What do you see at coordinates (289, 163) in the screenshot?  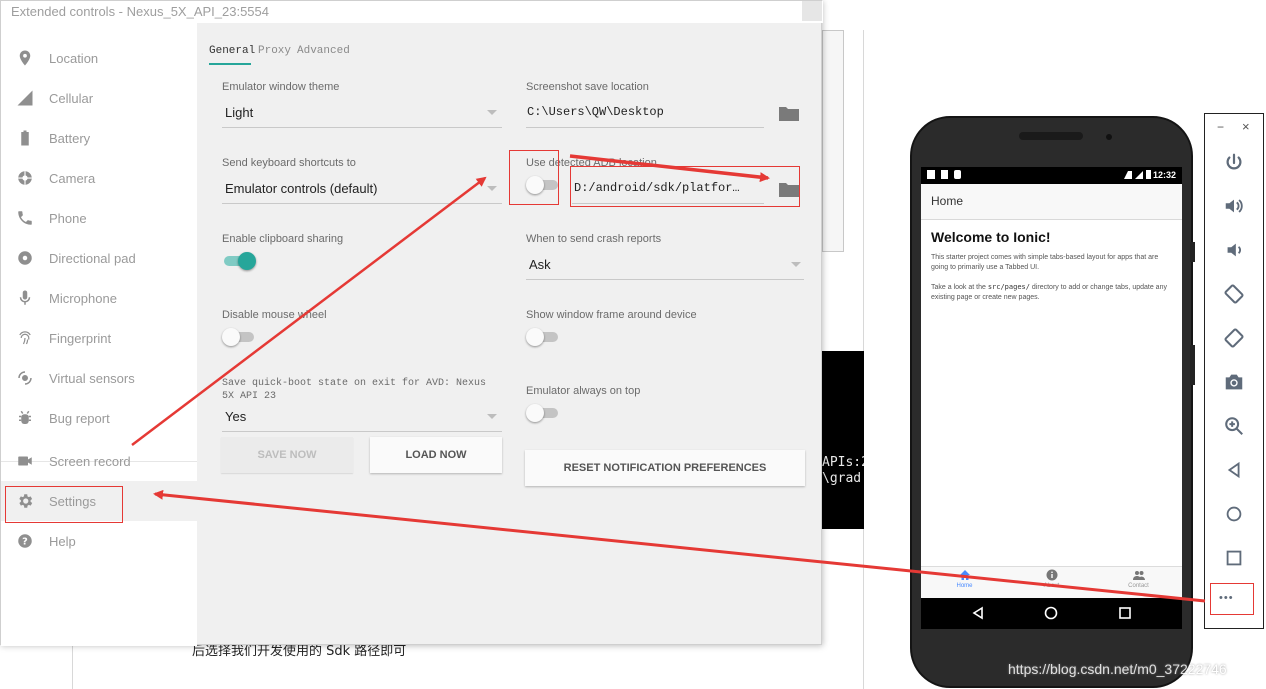 I see `shortcuts-label: Send keyboard shortcuts to` at bounding box center [289, 163].